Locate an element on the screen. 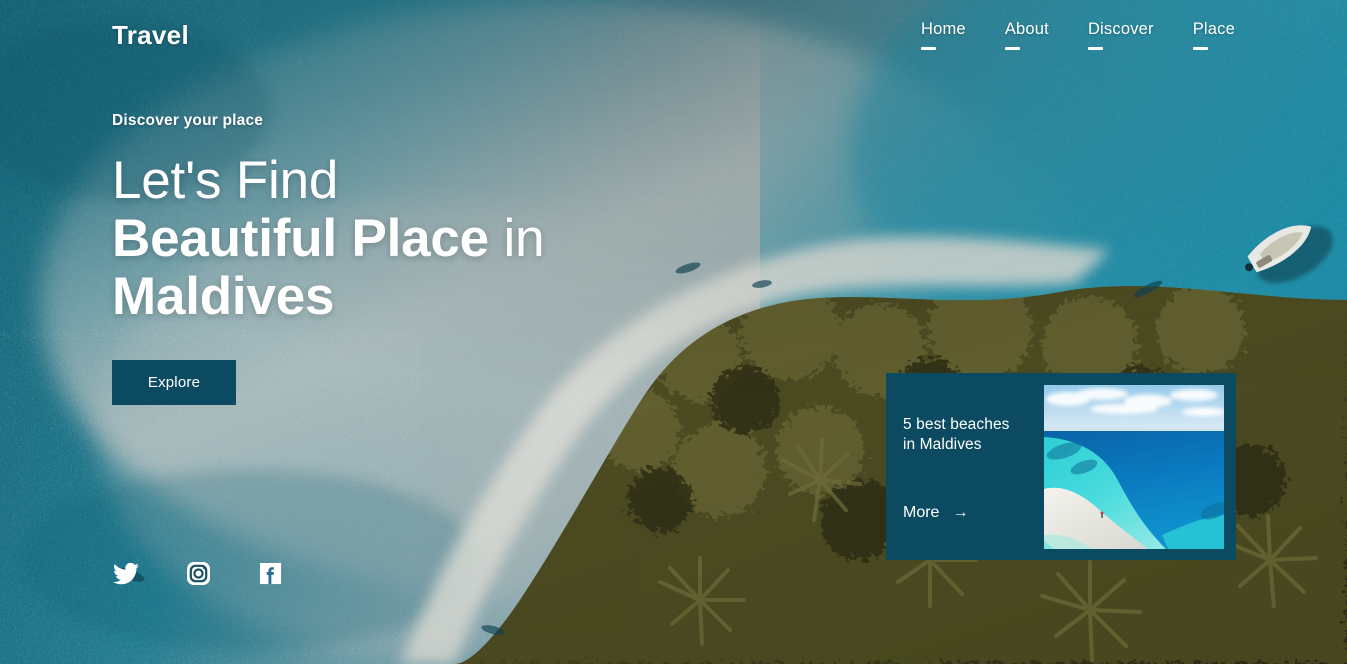 The height and width of the screenshot is (664, 1347). promo-more-label: More is located at coordinates (921, 512).